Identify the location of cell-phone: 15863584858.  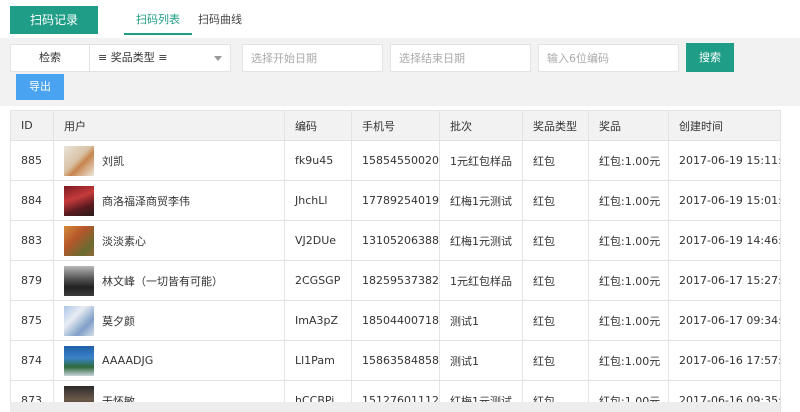
(395, 360).